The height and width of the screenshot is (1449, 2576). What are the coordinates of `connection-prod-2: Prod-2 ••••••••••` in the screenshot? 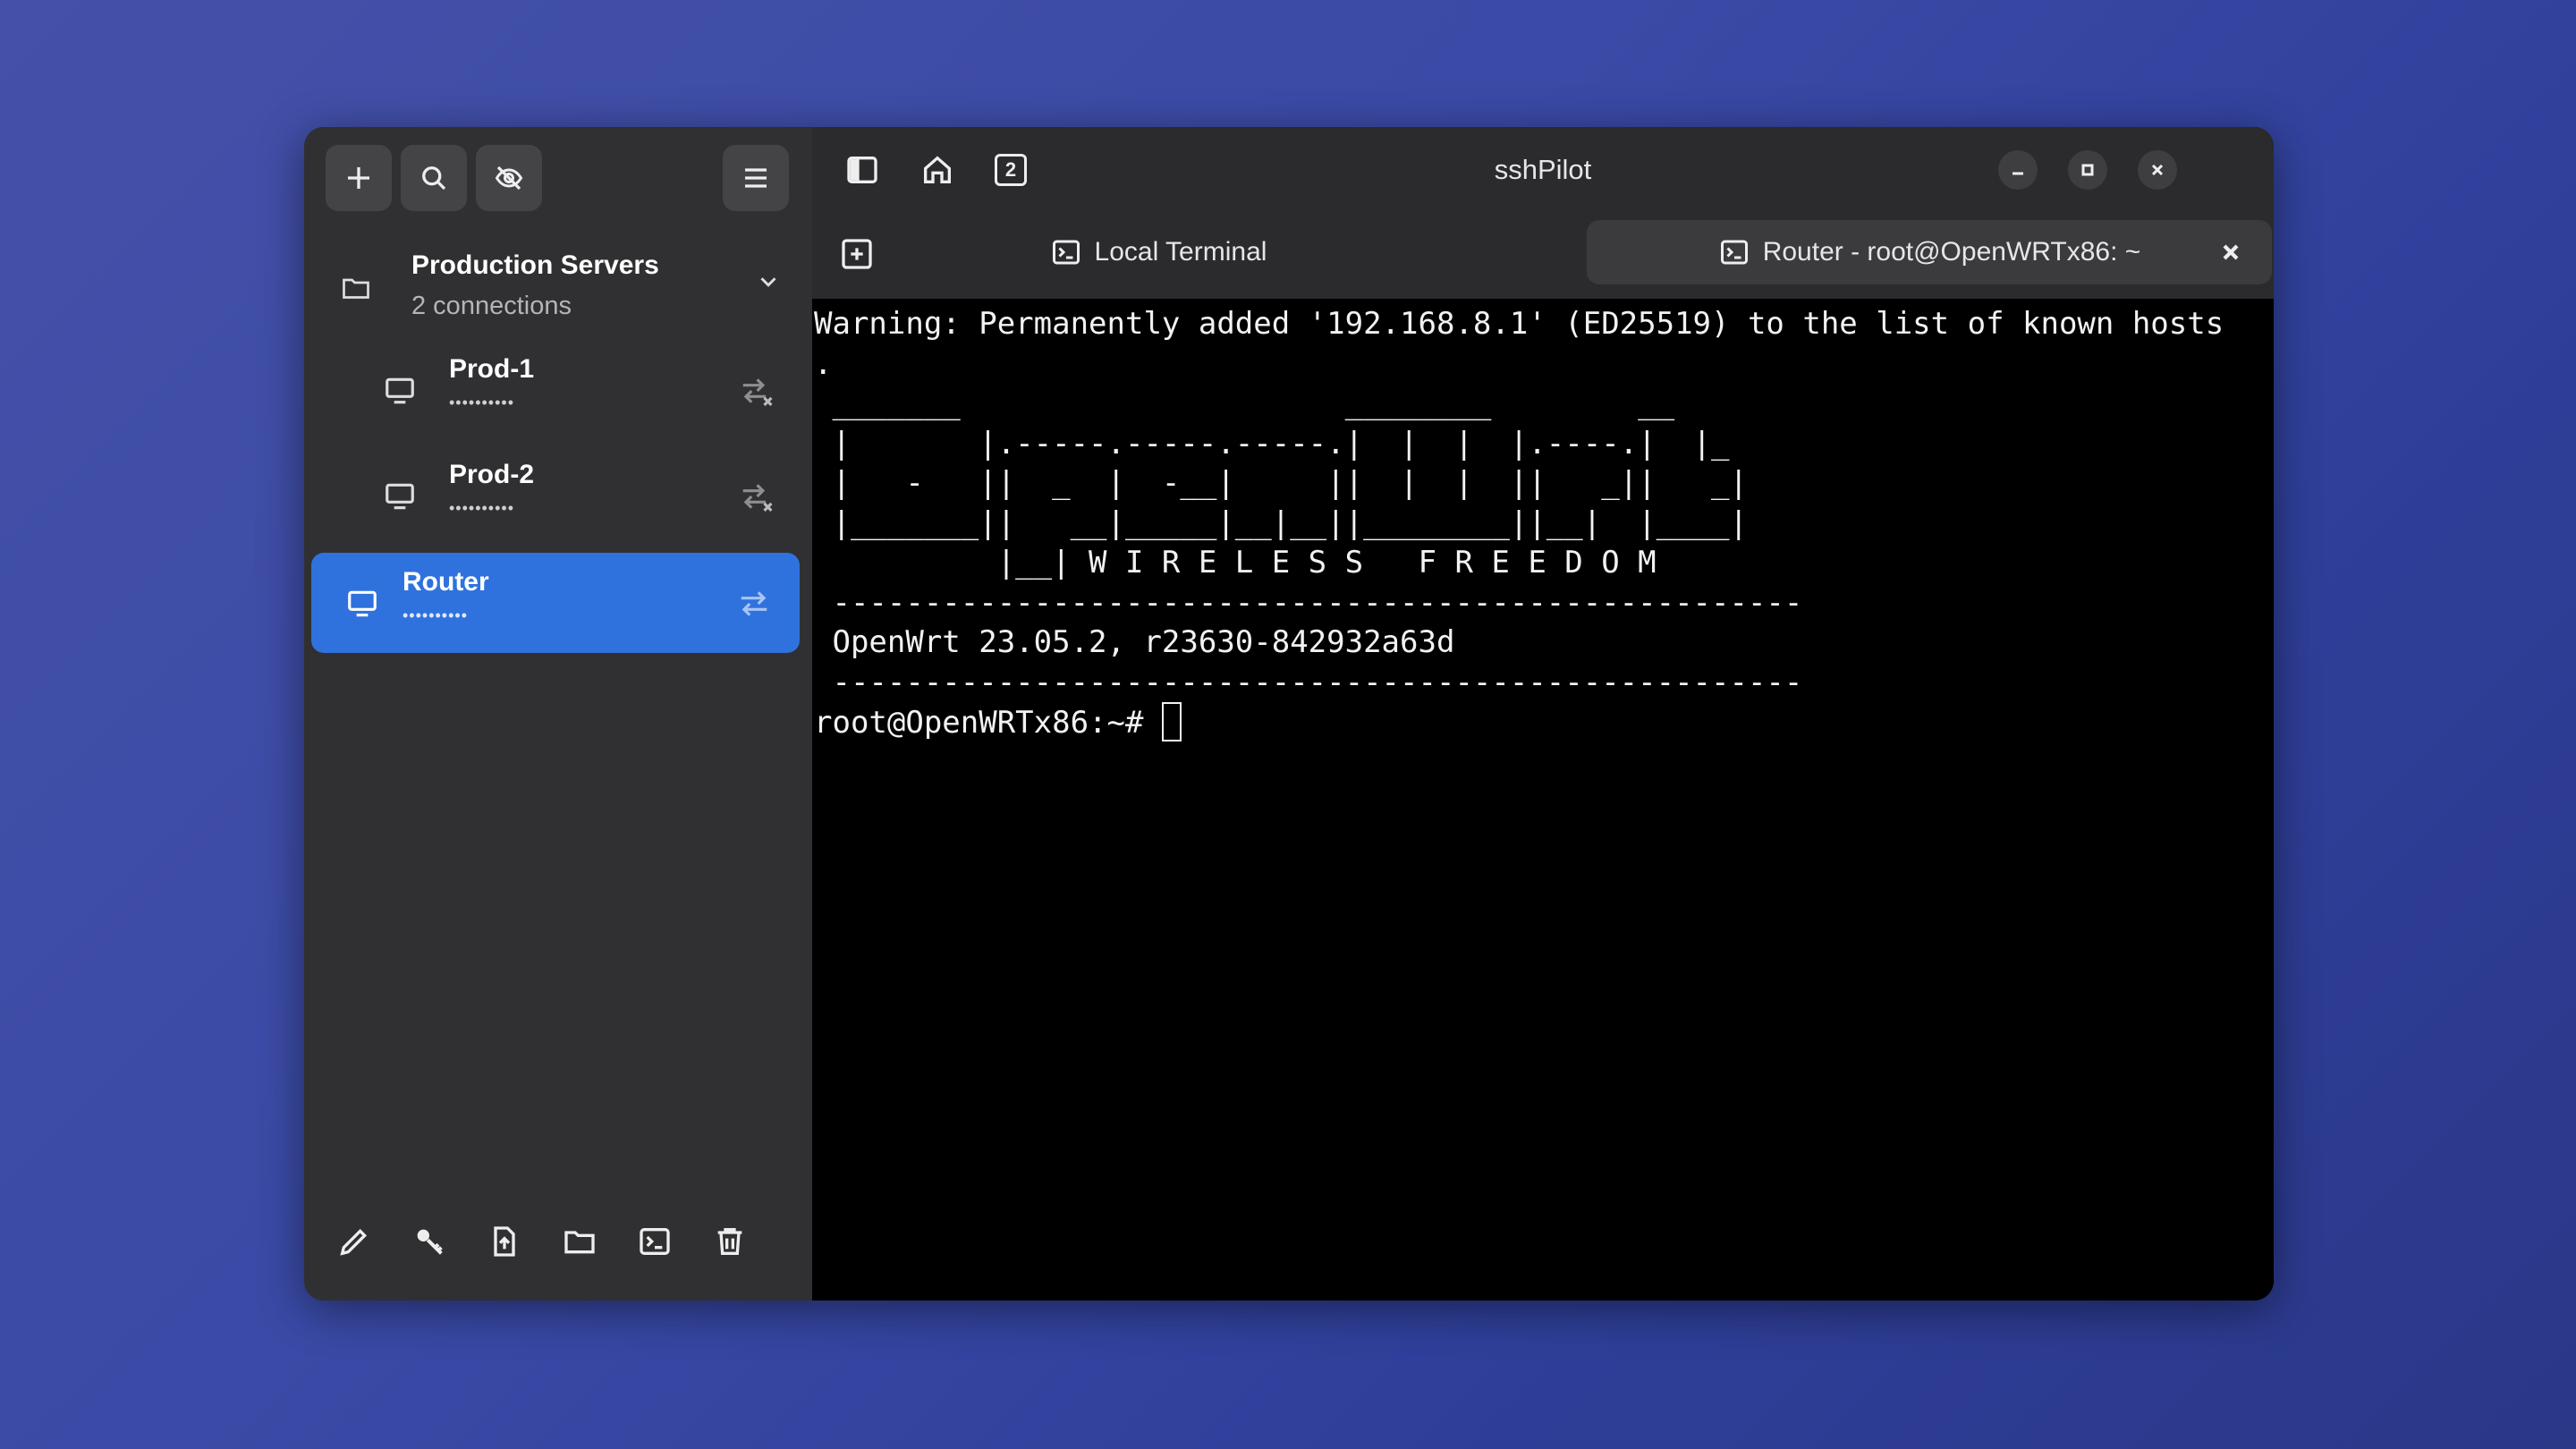 It's located at (557, 495).